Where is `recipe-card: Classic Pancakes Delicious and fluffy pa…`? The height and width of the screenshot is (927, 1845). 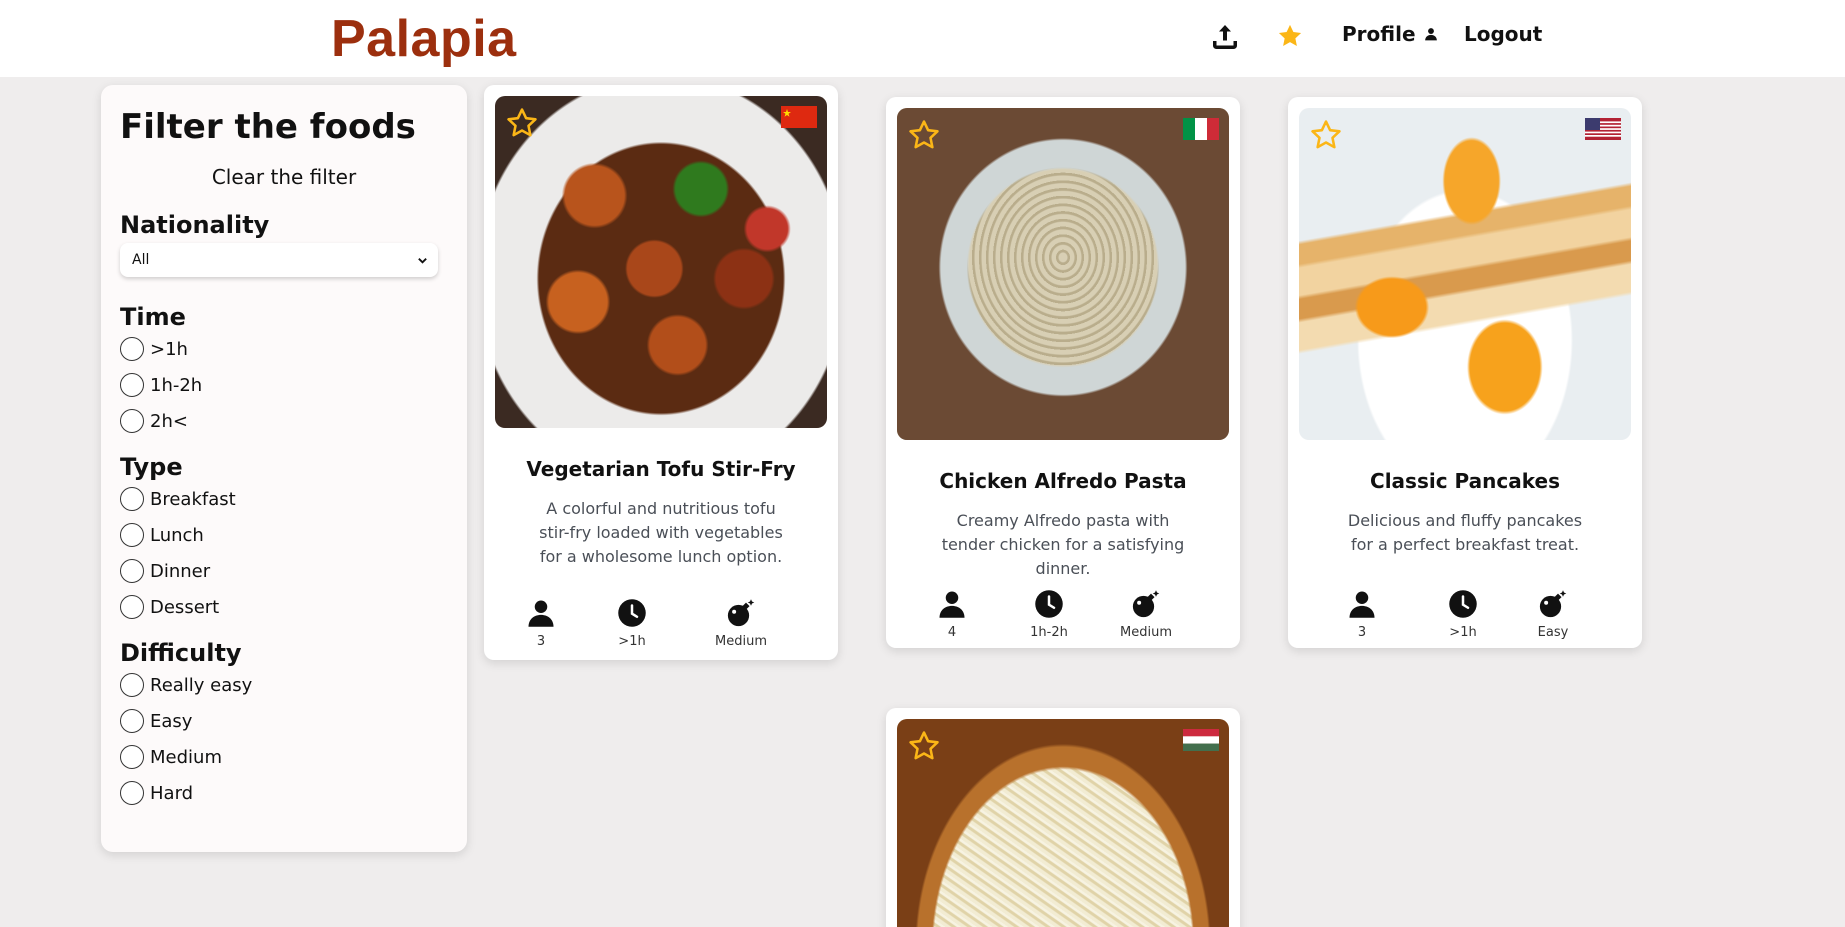 recipe-card: Classic Pancakes Delicious and fluffy pa… is located at coordinates (1465, 372).